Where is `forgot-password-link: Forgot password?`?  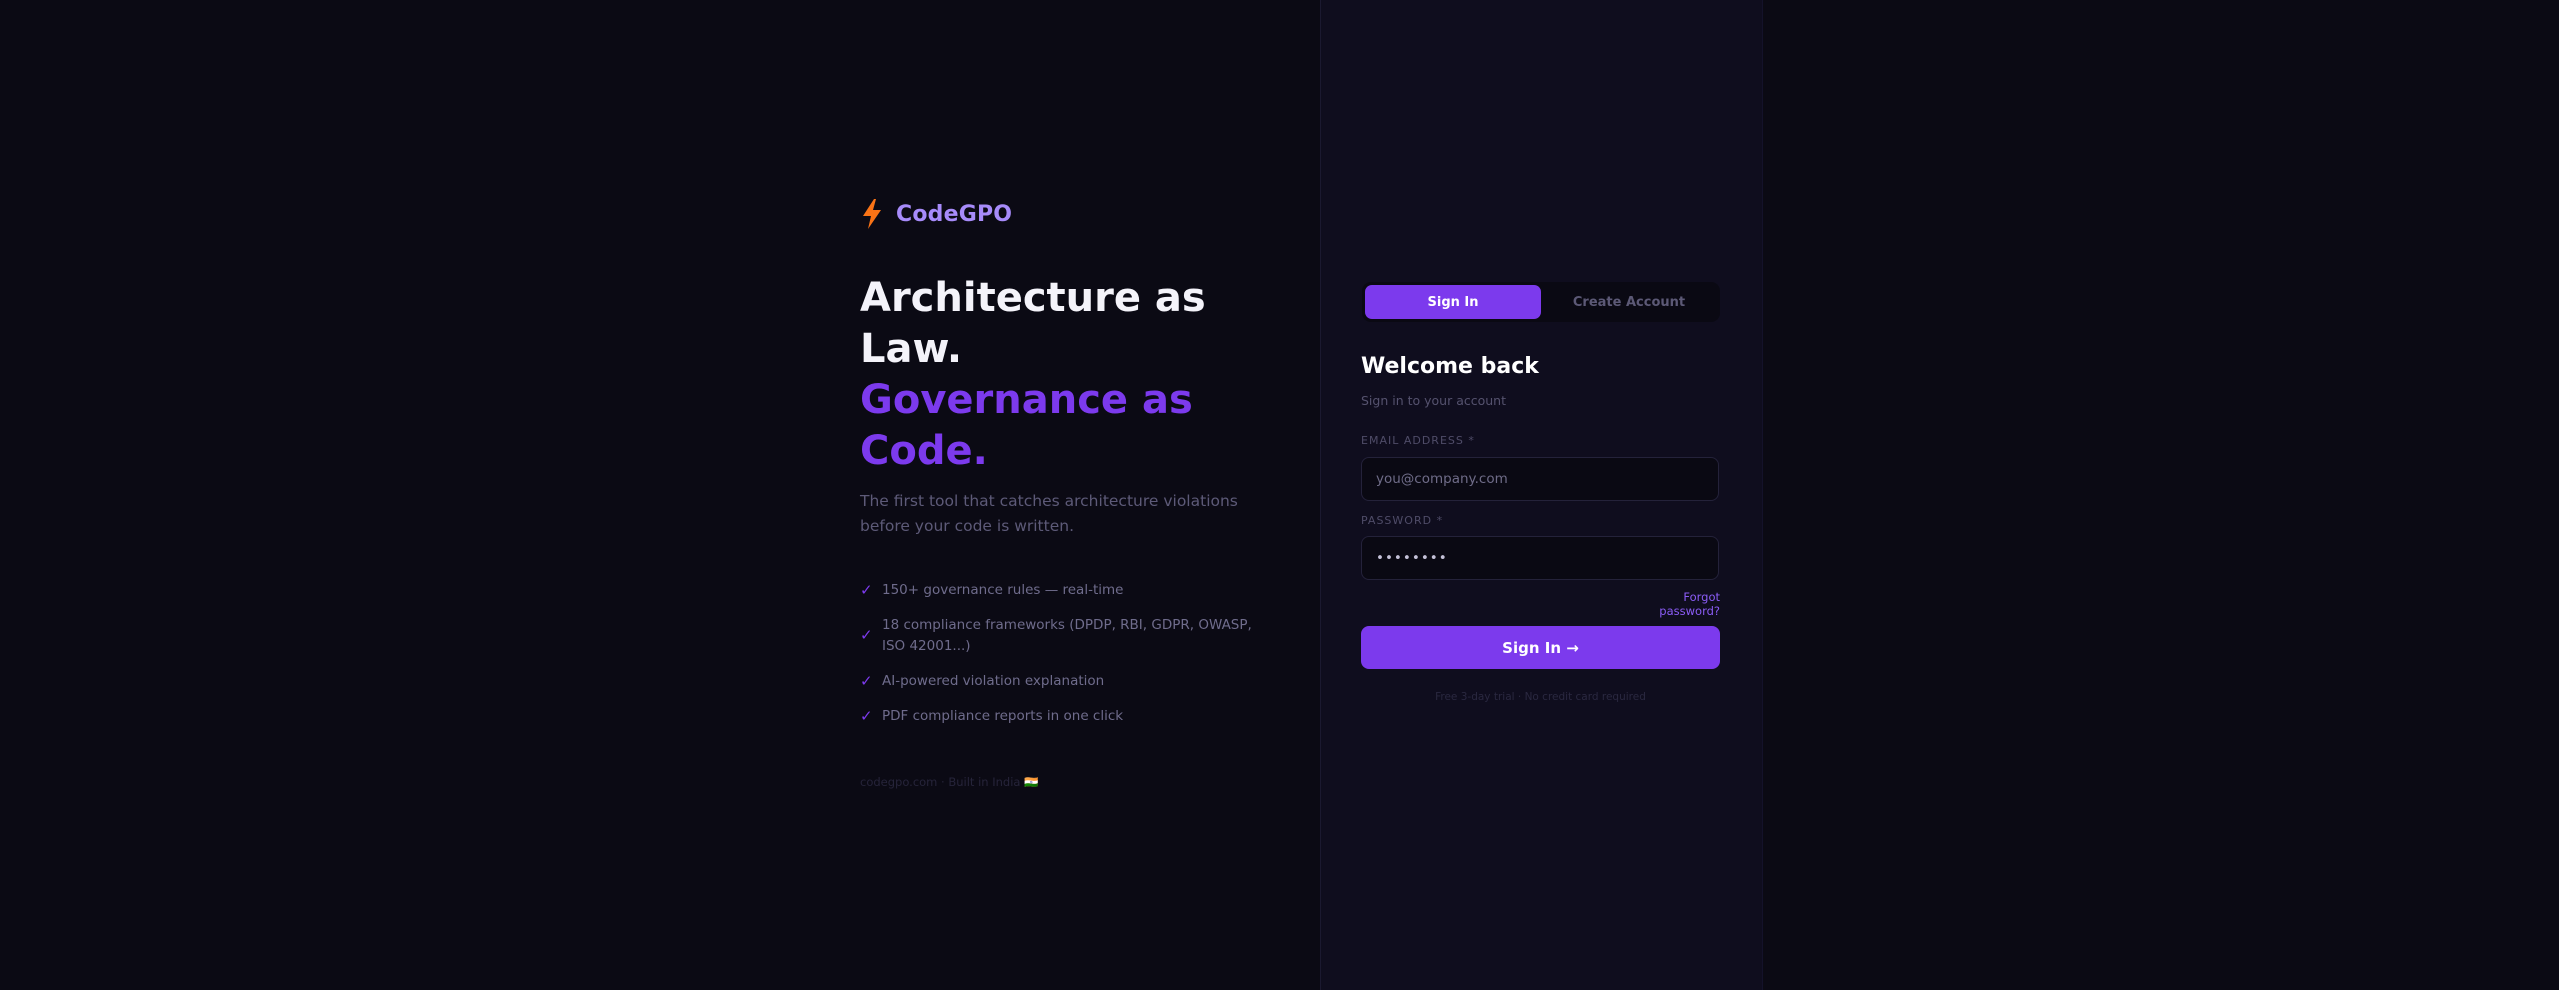
forgot-password-link: Forgot password? is located at coordinates (1670, 604).